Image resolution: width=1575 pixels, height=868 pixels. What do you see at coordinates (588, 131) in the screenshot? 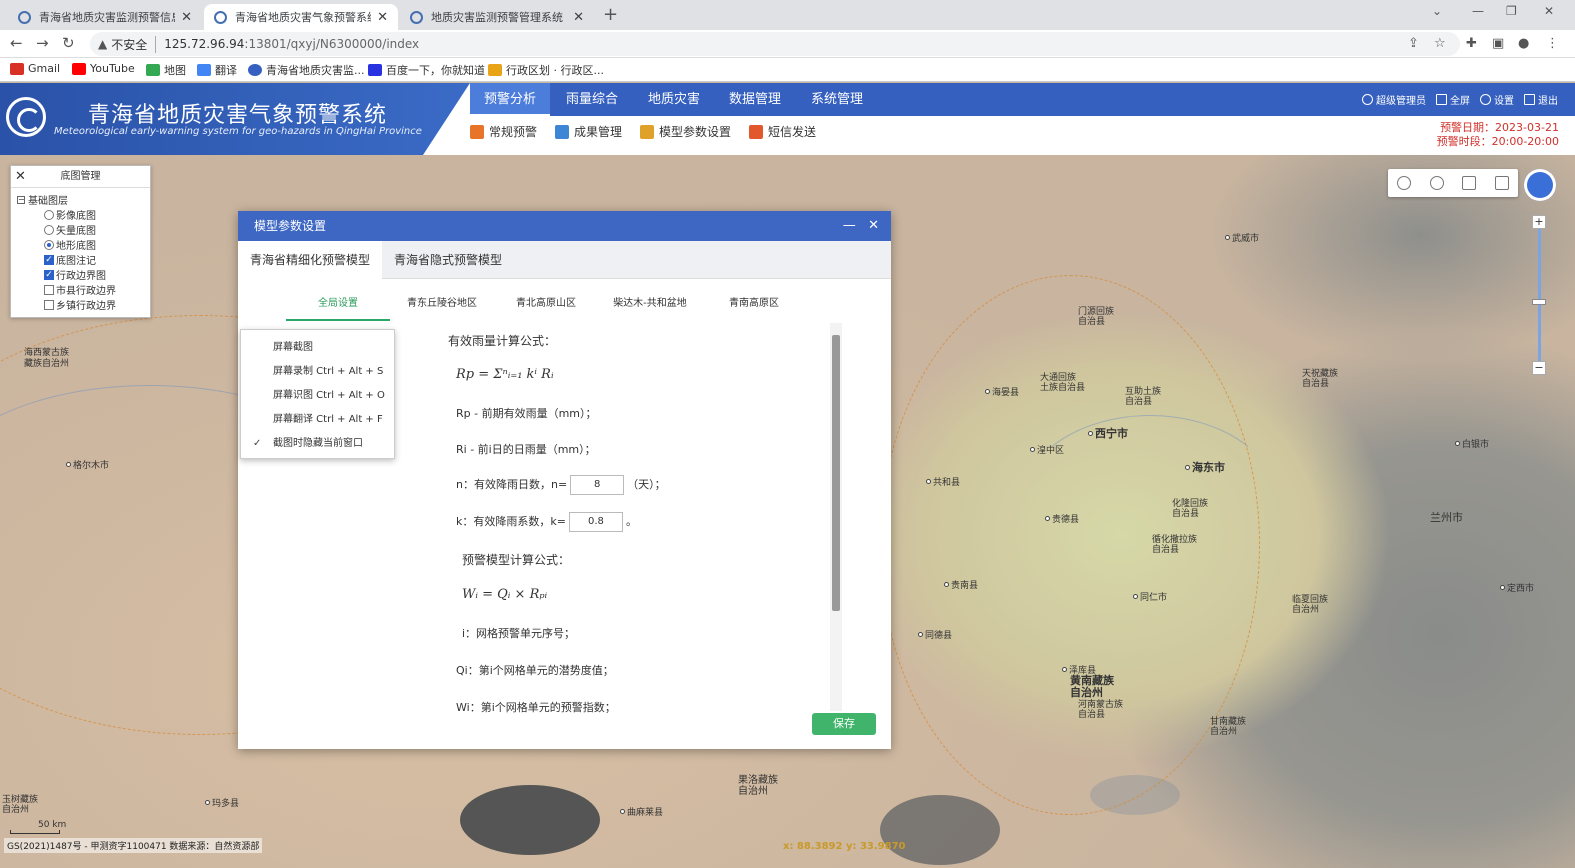
I see `subnav-results: 成果管理` at bounding box center [588, 131].